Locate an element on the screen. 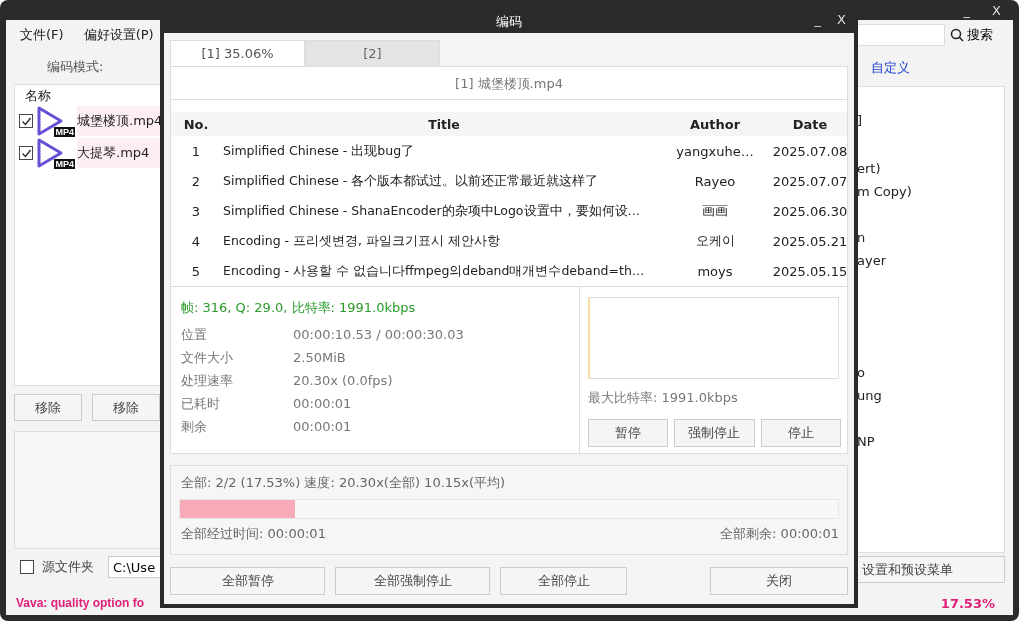 The width and height of the screenshot is (1019, 621). task-button: 暂停 is located at coordinates (628, 433).